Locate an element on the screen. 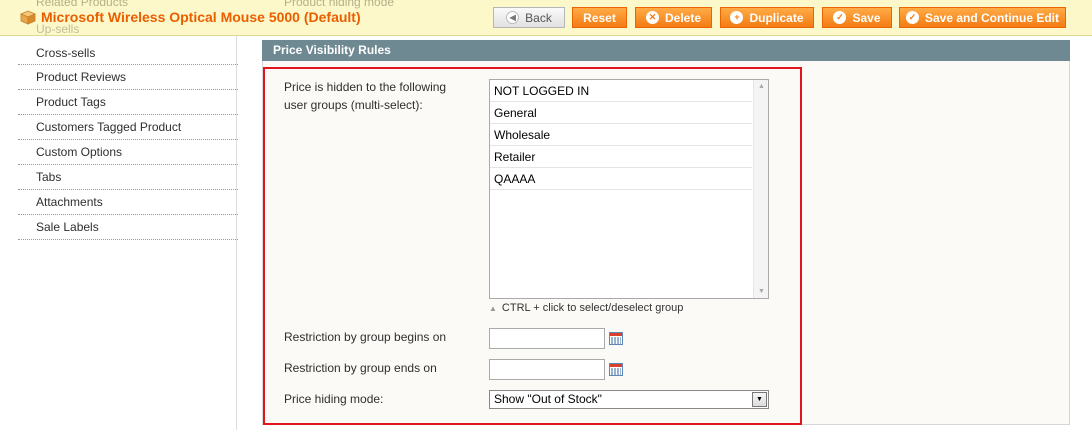 This screenshot has width=1092, height=430. save-button: ✓ Save is located at coordinates (857, 17).